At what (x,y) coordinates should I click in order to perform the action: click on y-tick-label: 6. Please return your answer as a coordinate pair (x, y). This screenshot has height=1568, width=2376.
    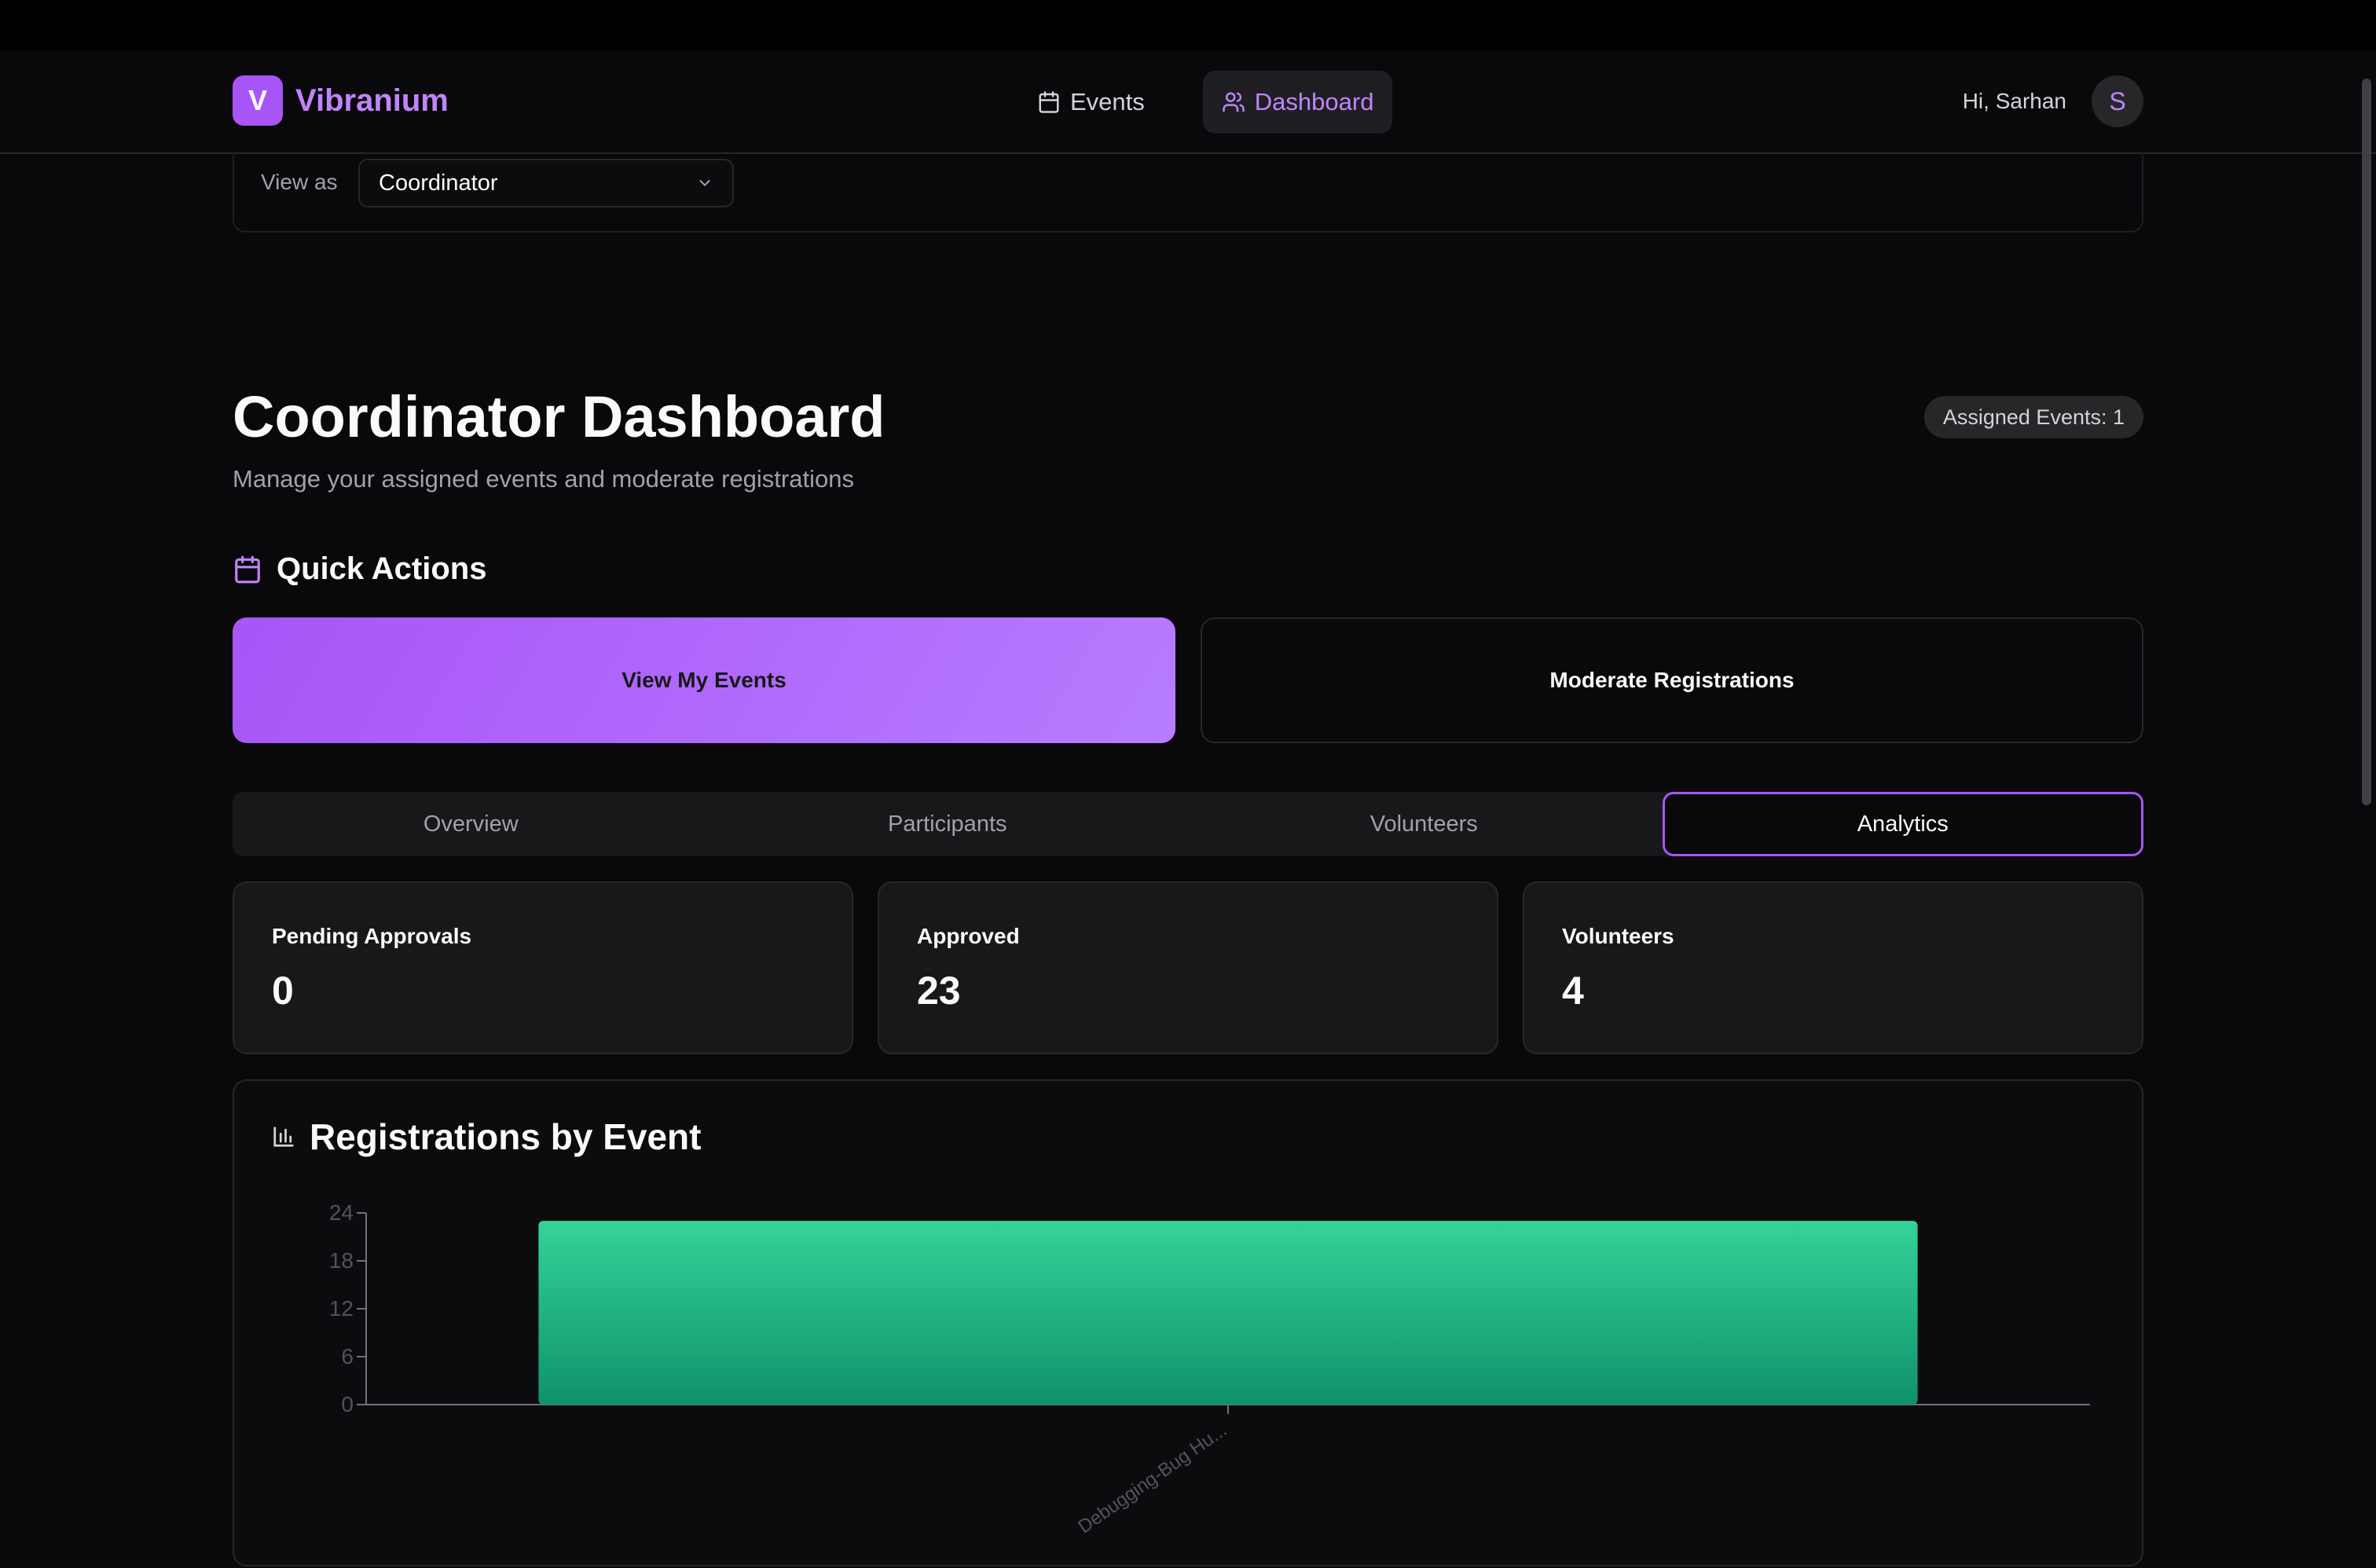
    Looking at the image, I should click on (347, 1356).